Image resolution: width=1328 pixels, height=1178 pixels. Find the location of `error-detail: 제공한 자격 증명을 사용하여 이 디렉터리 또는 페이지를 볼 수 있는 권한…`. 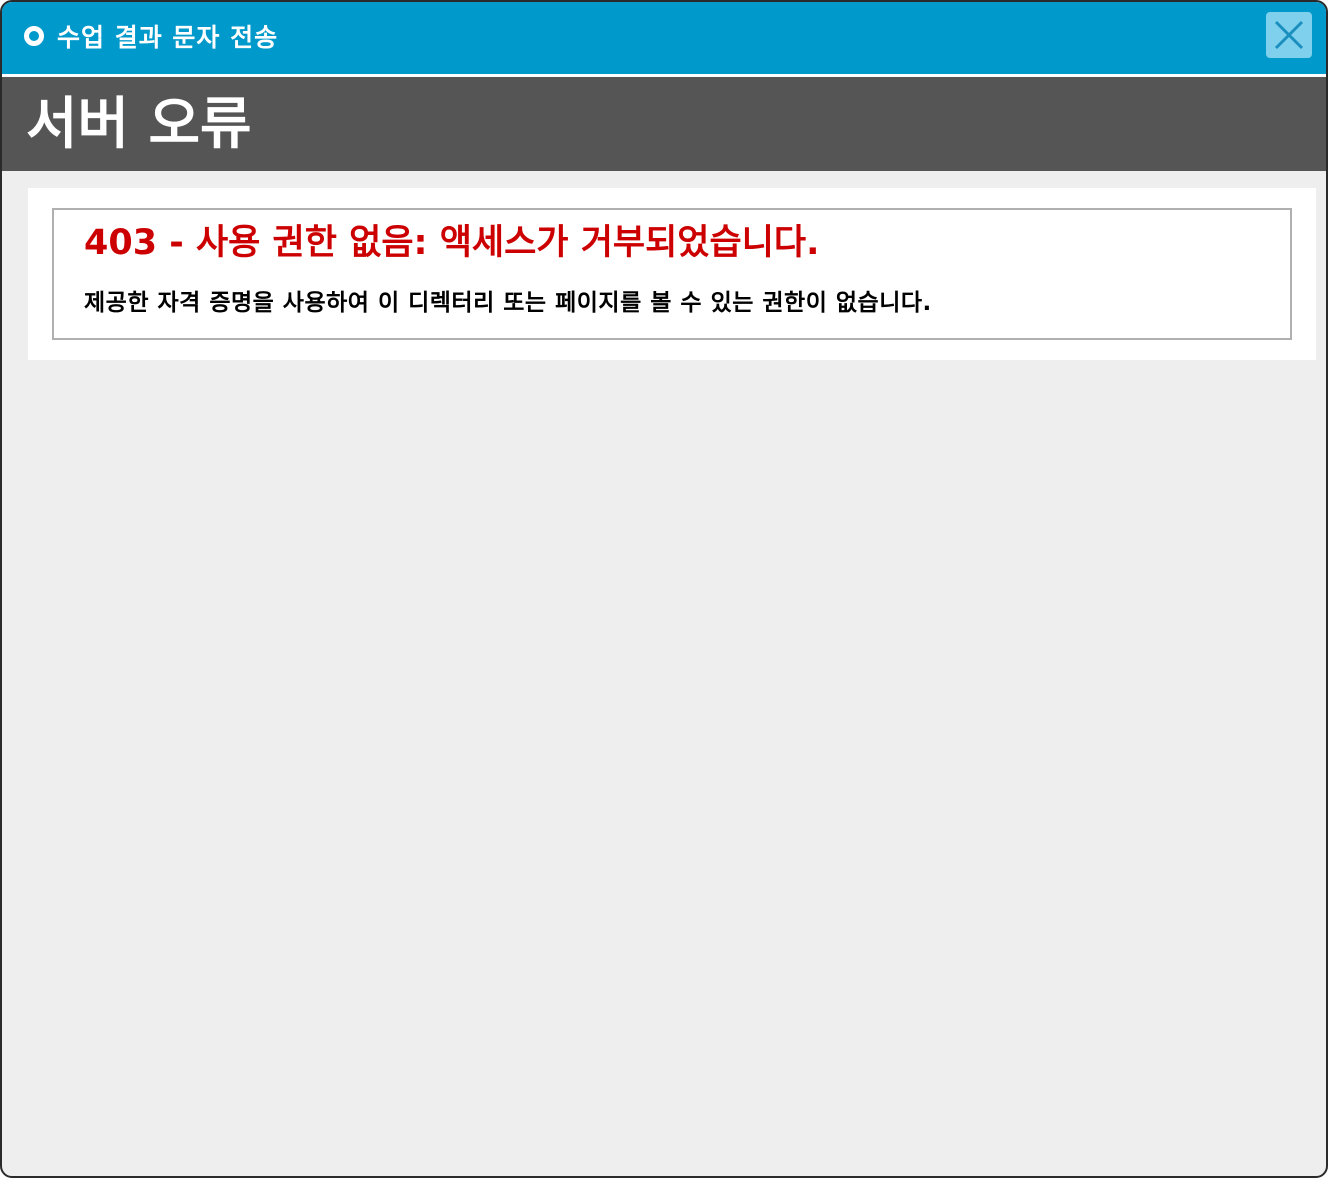

error-detail: 제공한 자격 증명을 사용하여 이 디렉터리 또는 페이지를 볼 수 있는 권한… is located at coordinates (508, 303).